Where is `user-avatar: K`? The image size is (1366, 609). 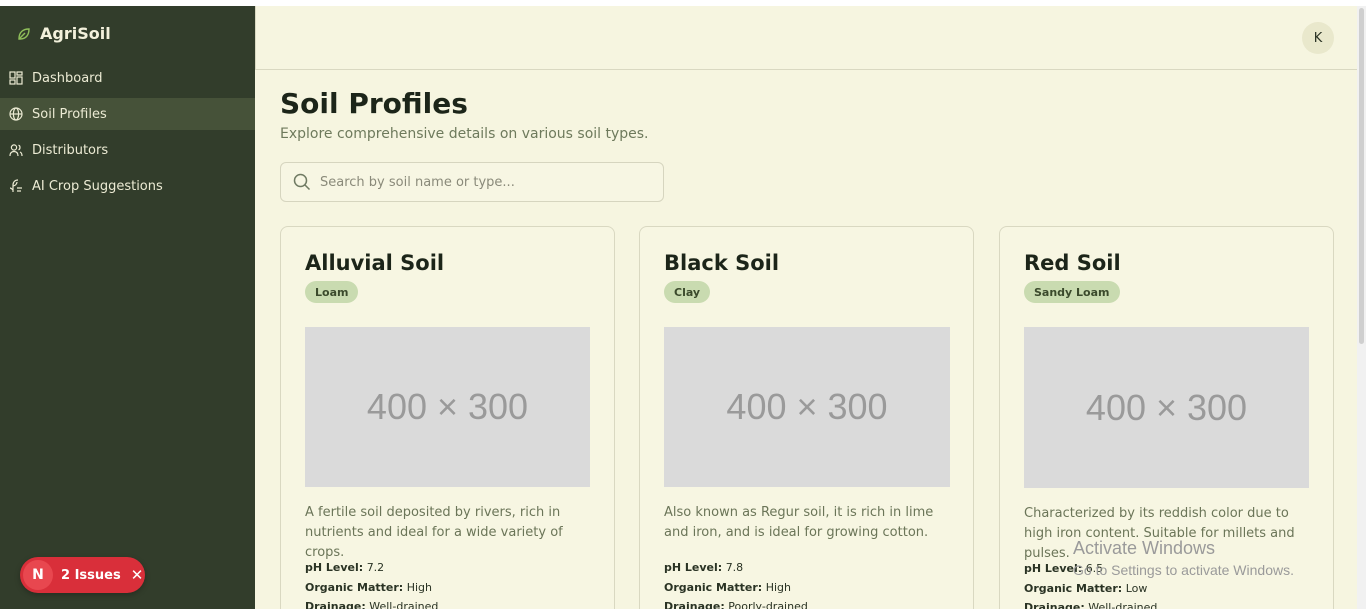 user-avatar: K is located at coordinates (1318, 38).